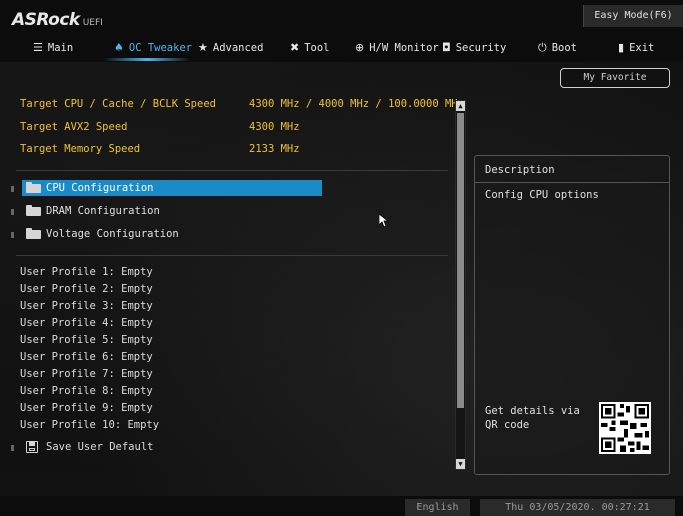 This screenshot has width=683, height=516. Describe the element at coordinates (474, 48) in the screenshot. I see `tab-security: ◘ Security` at that location.